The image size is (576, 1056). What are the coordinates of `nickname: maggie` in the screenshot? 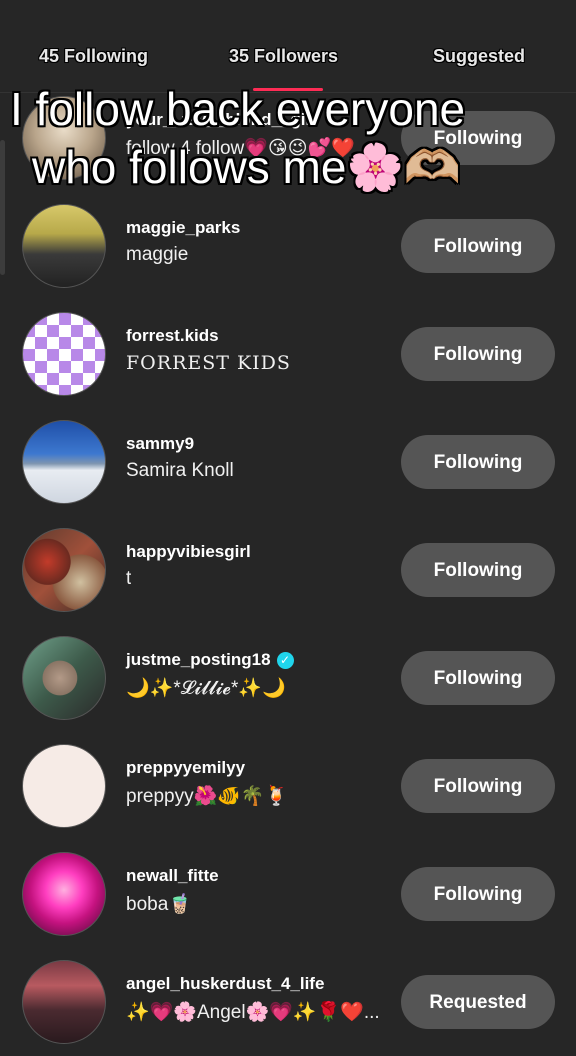 It's located at (157, 254).